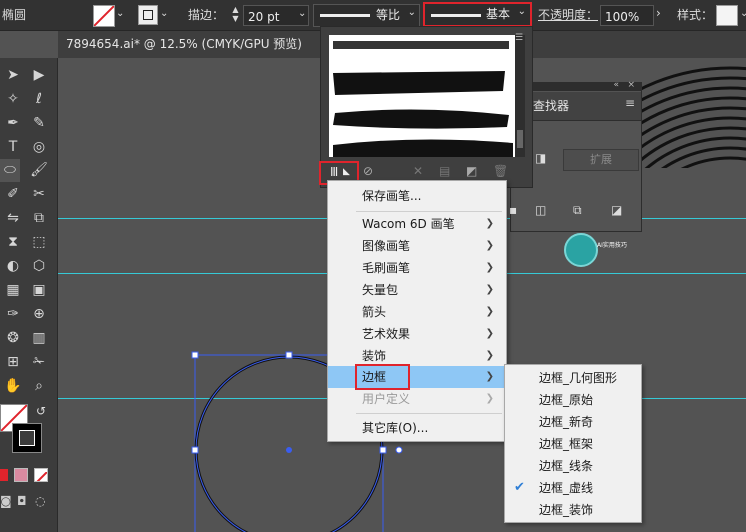 Image resolution: width=746 pixels, height=532 pixels. I want to click on type-tool-icon: T, so click(13, 147).